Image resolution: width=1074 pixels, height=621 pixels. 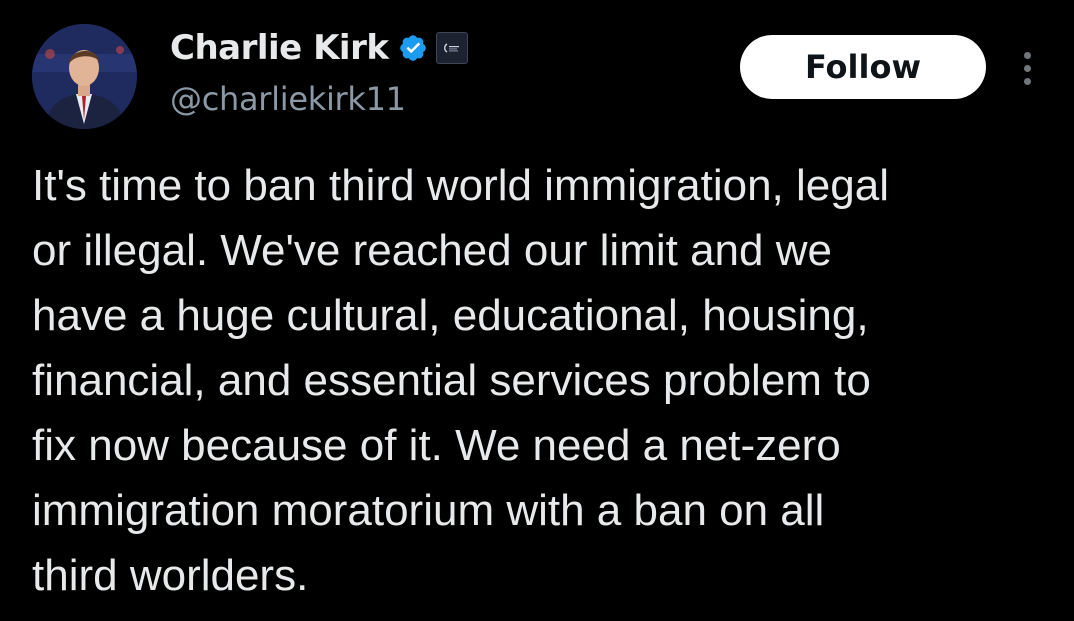 What do you see at coordinates (279, 48) in the screenshot?
I see `author-display-name: Charlie Kirk` at bounding box center [279, 48].